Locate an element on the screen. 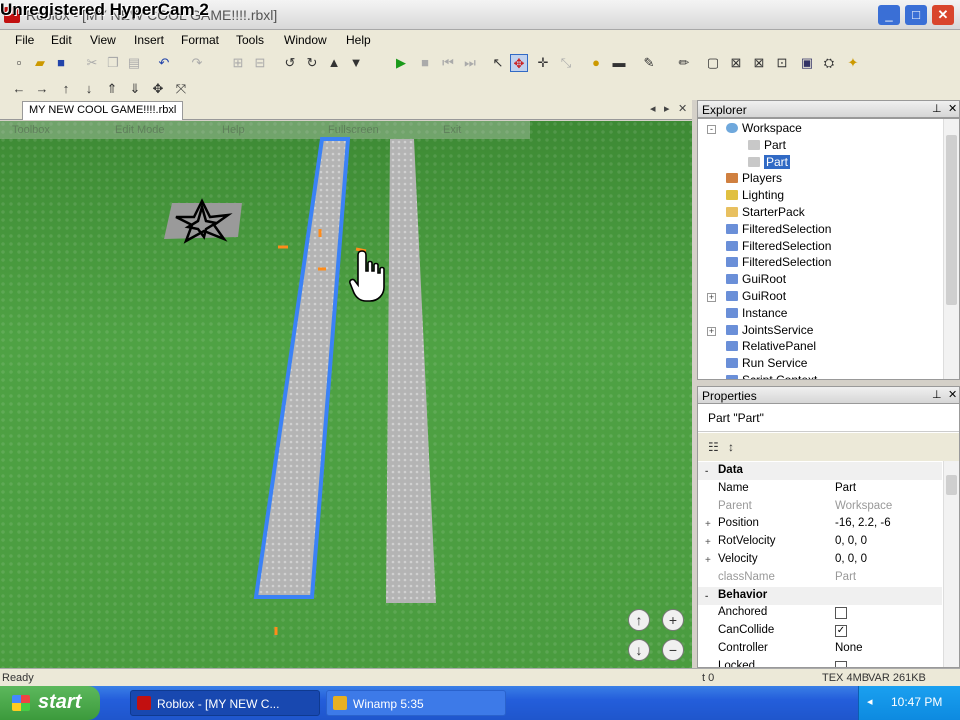 This screenshot has height=720, width=960. explorer-item: FilteredSelection is located at coordinates (778, 247).